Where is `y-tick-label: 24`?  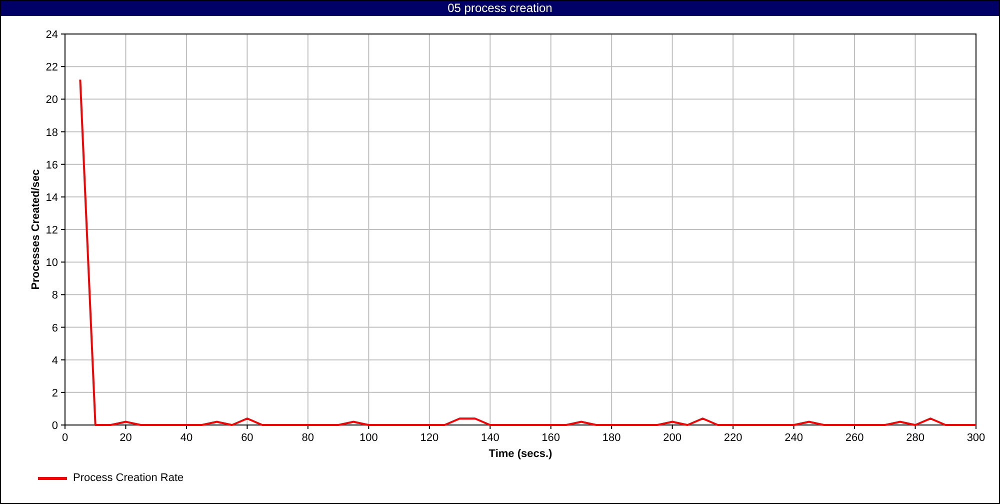
y-tick-label: 24 is located at coordinates (52, 35).